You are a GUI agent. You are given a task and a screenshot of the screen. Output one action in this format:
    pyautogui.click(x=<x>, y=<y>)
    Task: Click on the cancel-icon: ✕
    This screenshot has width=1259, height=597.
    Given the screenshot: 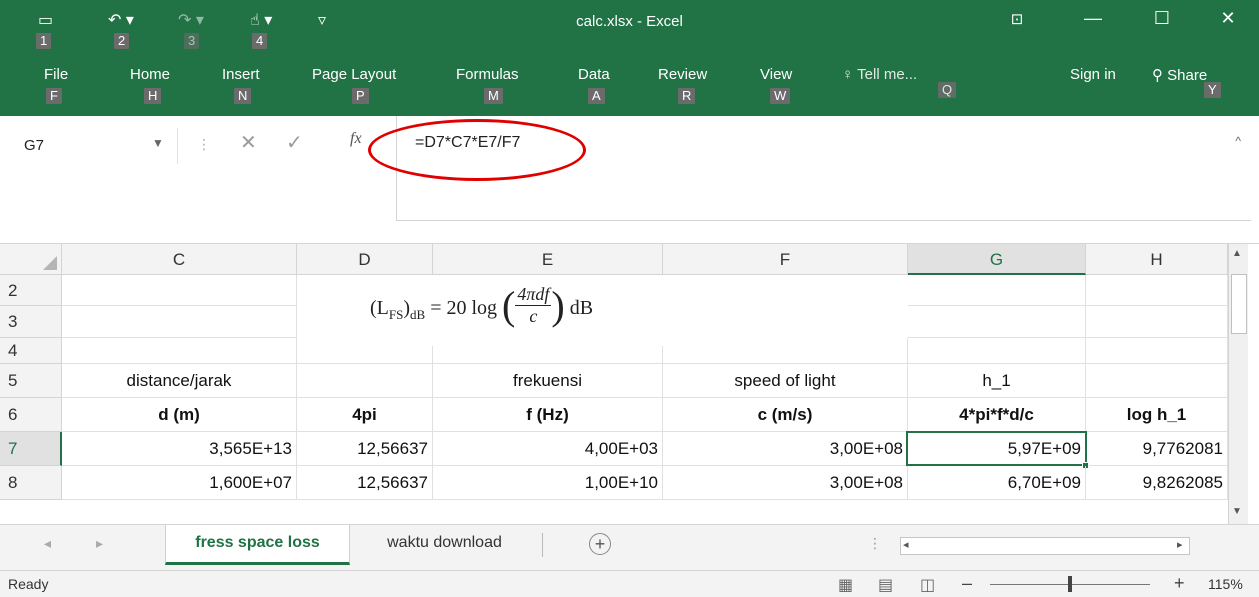 What is the action you would take?
    pyautogui.click(x=248, y=142)
    